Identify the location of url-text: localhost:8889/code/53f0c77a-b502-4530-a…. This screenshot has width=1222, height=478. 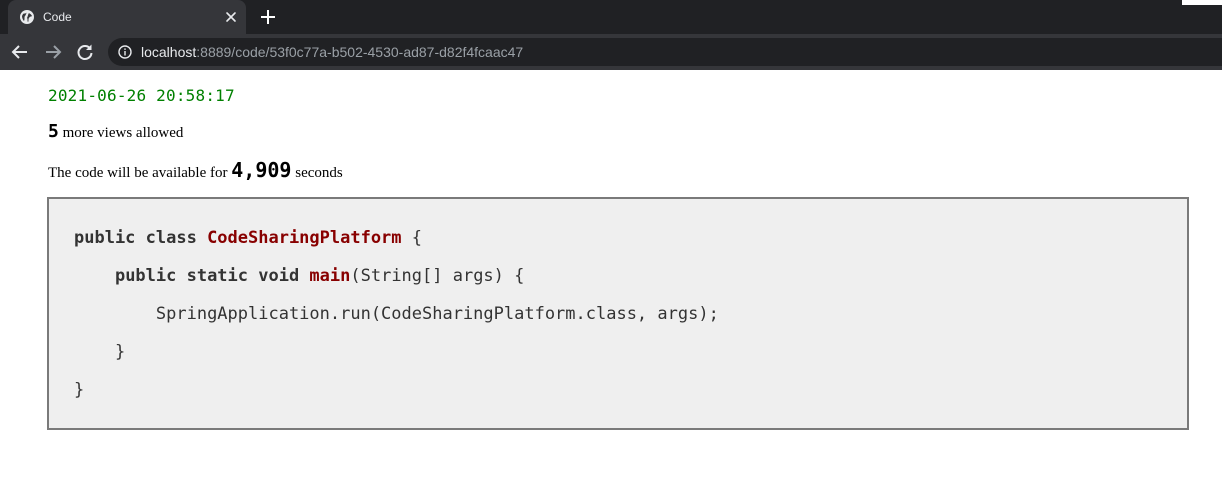
(332, 52).